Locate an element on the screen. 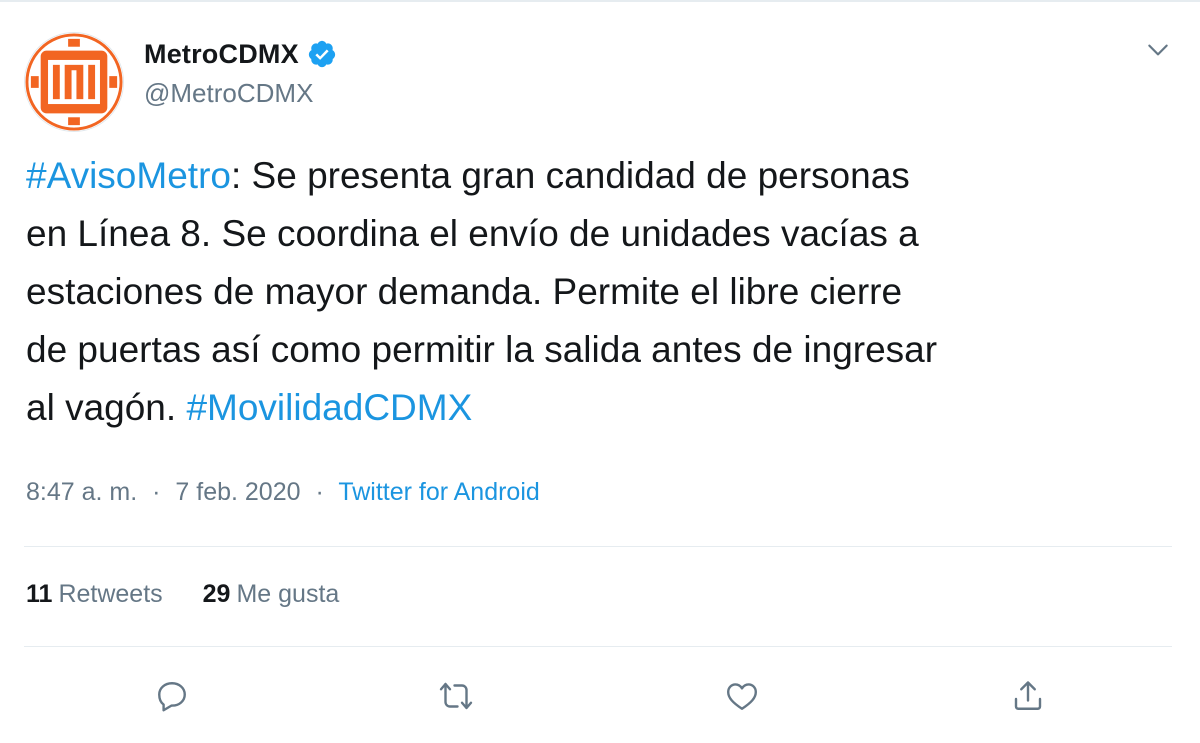  retweets-count: 11 is located at coordinates (39, 594).